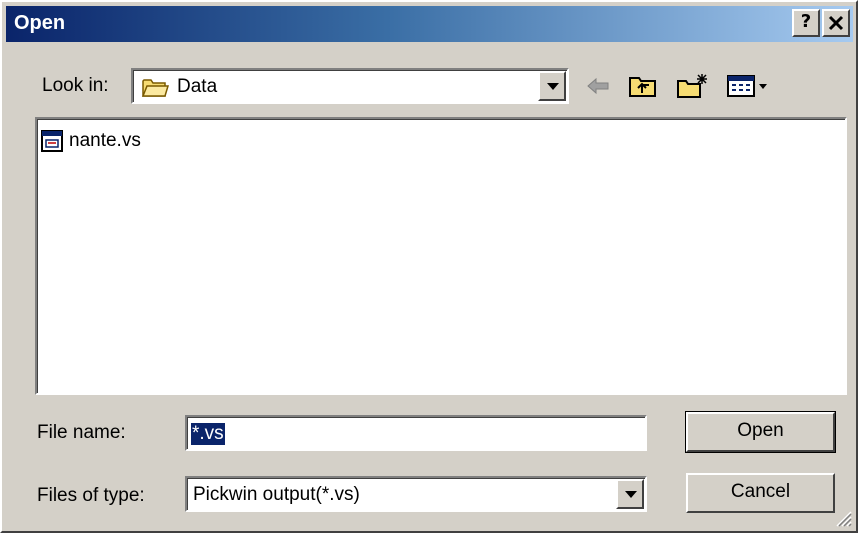  Describe the element at coordinates (276, 494) in the screenshot. I see `files-of-type-value: Pickwin output(*.vs)` at that location.